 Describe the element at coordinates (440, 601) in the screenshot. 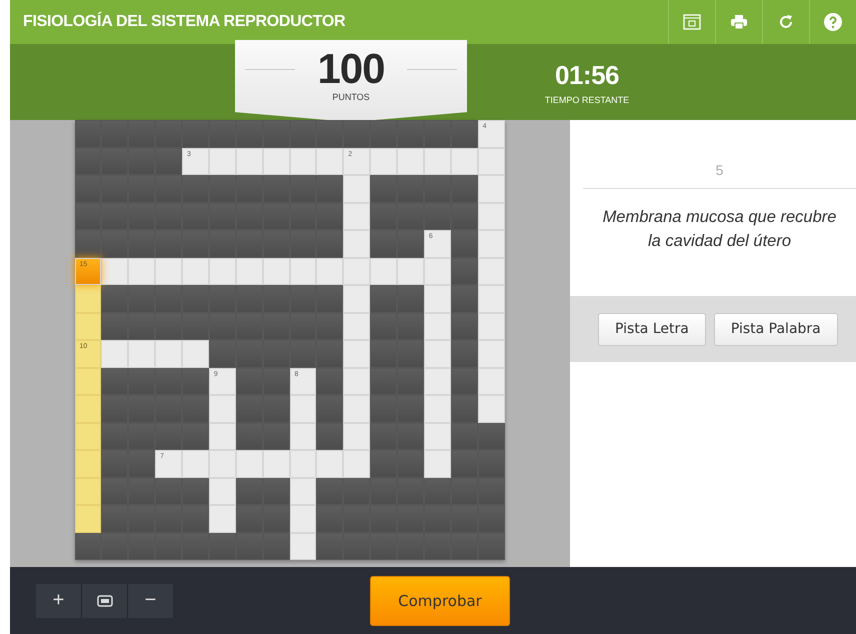

I see `check-button: Comprobar` at that location.